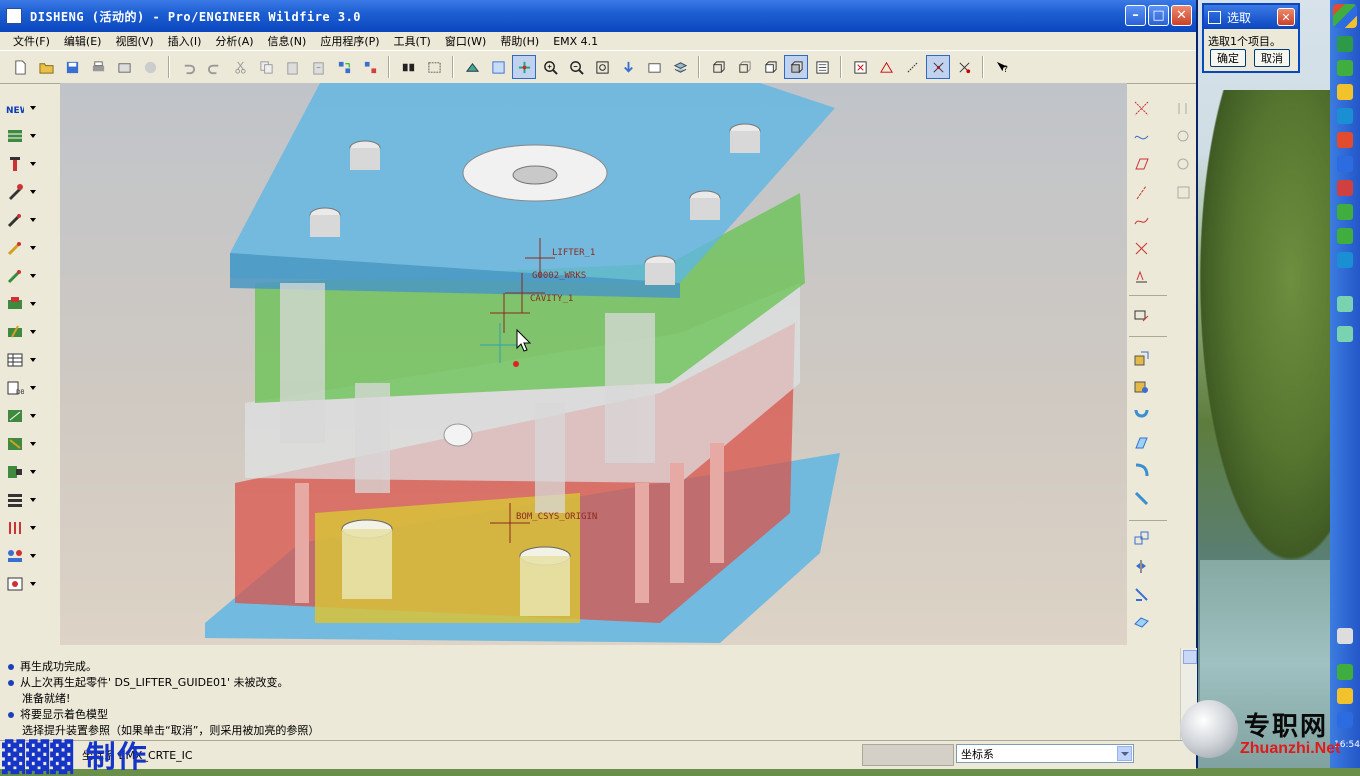 The height and width of the screenshot is (776, 1360). I want to click on pattern-icon, so click(1141, 538).